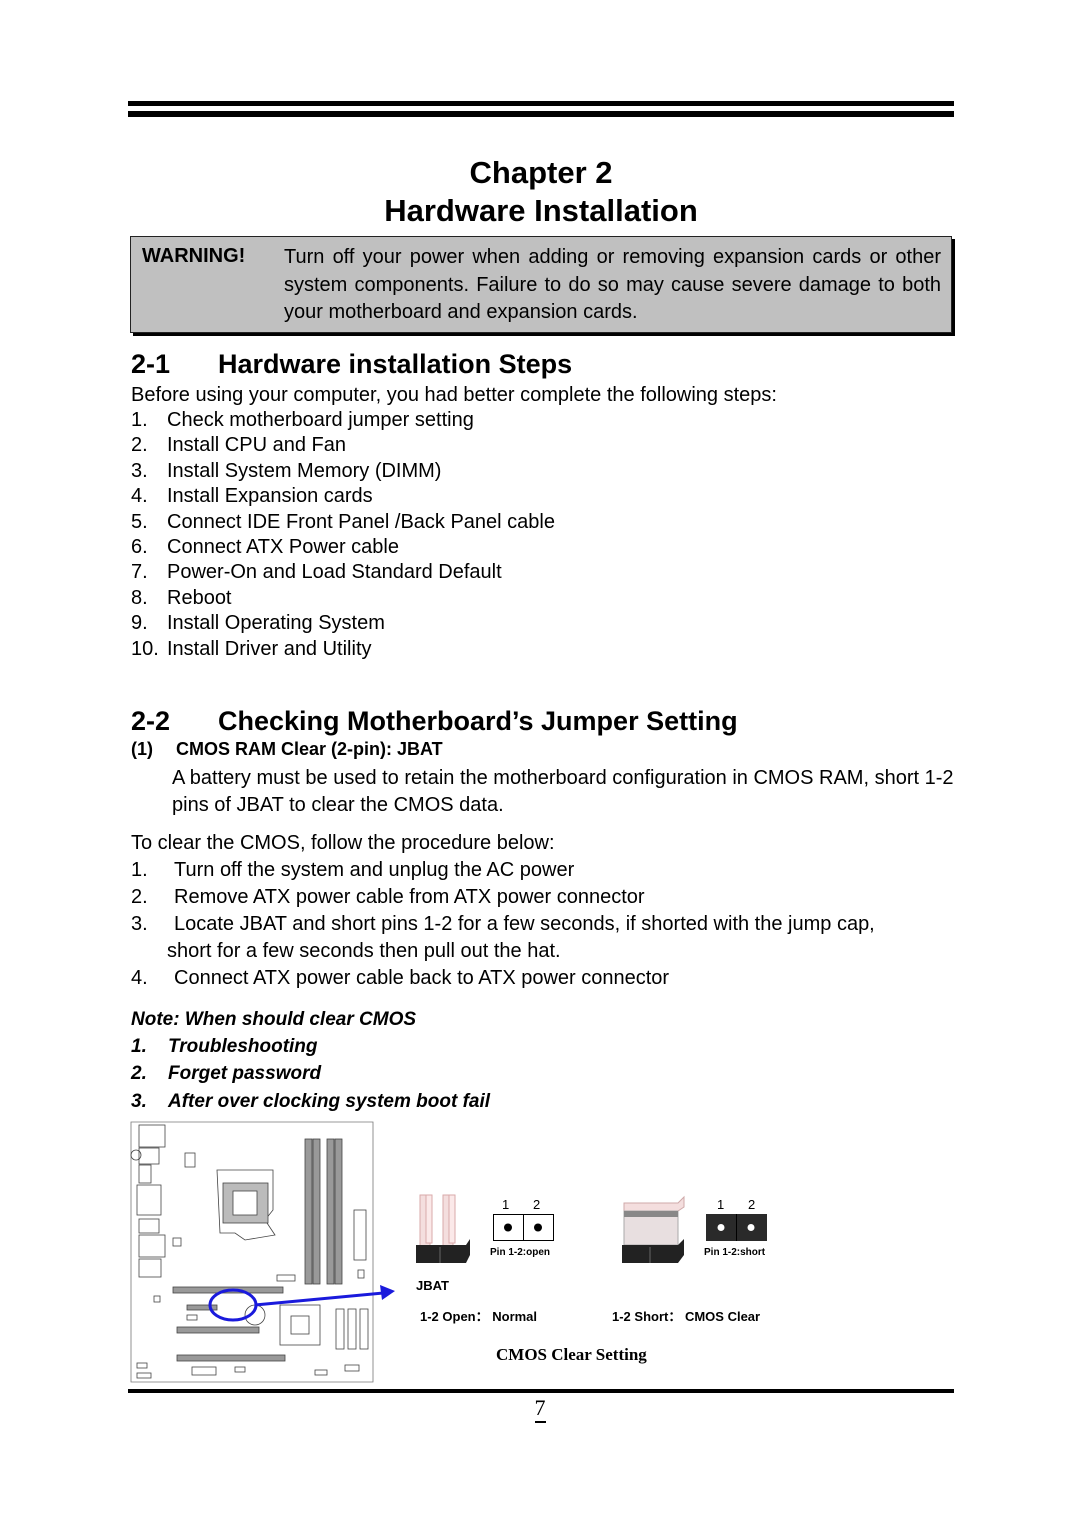 The width and height of the screenshot is (1080, 1528). What do you see at coordinates (151, 364) in the screenshot?
I see `section-number: 2-1` at bounding box center [151, 364].